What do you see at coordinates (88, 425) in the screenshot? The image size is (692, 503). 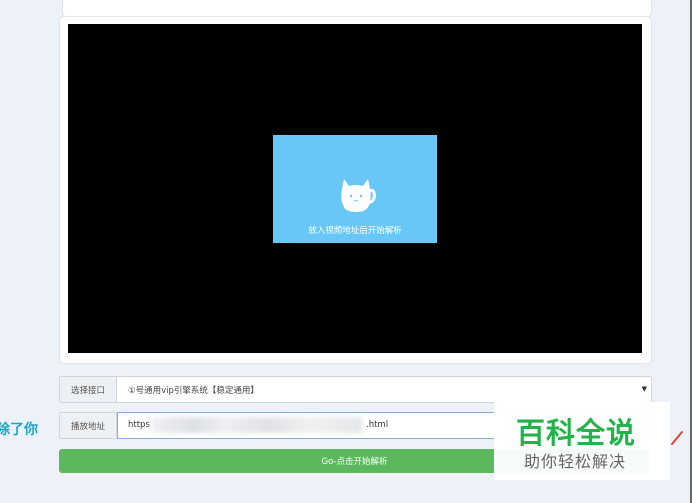 I see `url-label: 播放地址` at bounding box center [88, 425].